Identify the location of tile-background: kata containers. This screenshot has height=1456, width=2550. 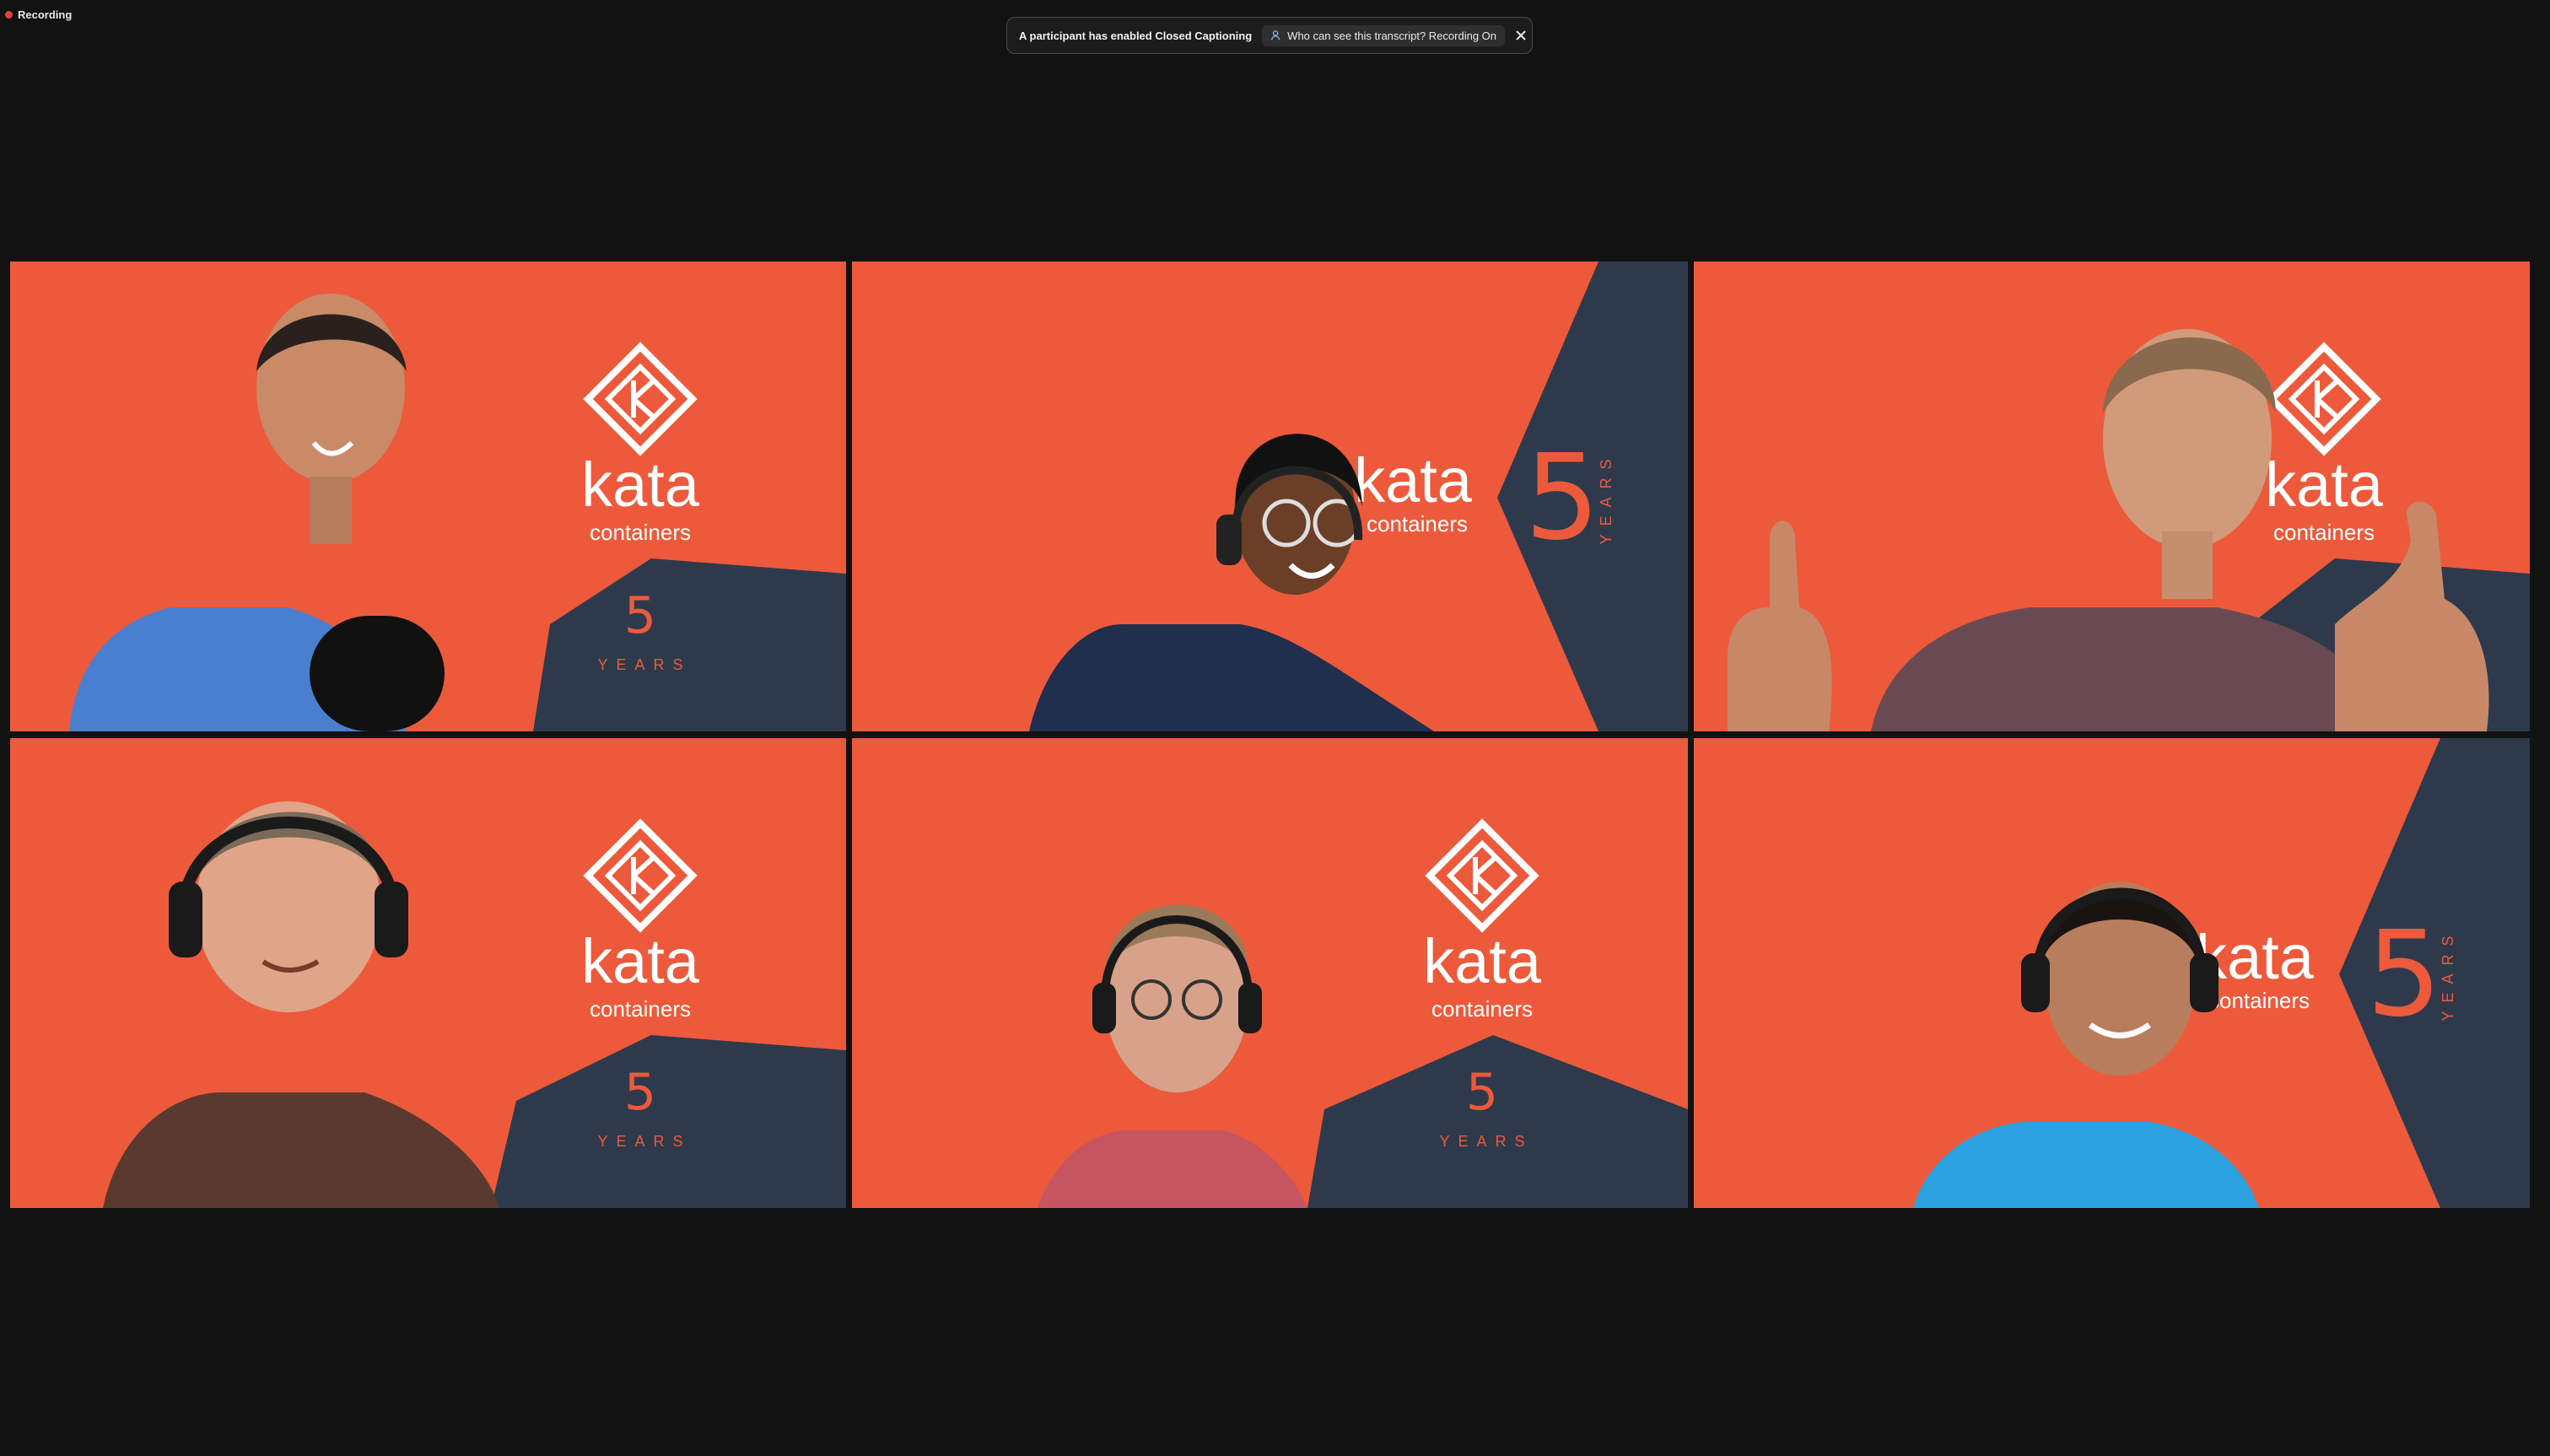
(2112, 496).